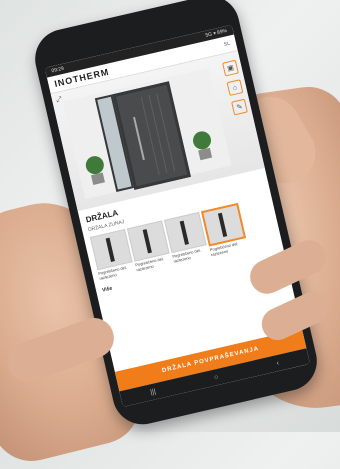  I want to click on home-icon: ○, so click(216, 377).